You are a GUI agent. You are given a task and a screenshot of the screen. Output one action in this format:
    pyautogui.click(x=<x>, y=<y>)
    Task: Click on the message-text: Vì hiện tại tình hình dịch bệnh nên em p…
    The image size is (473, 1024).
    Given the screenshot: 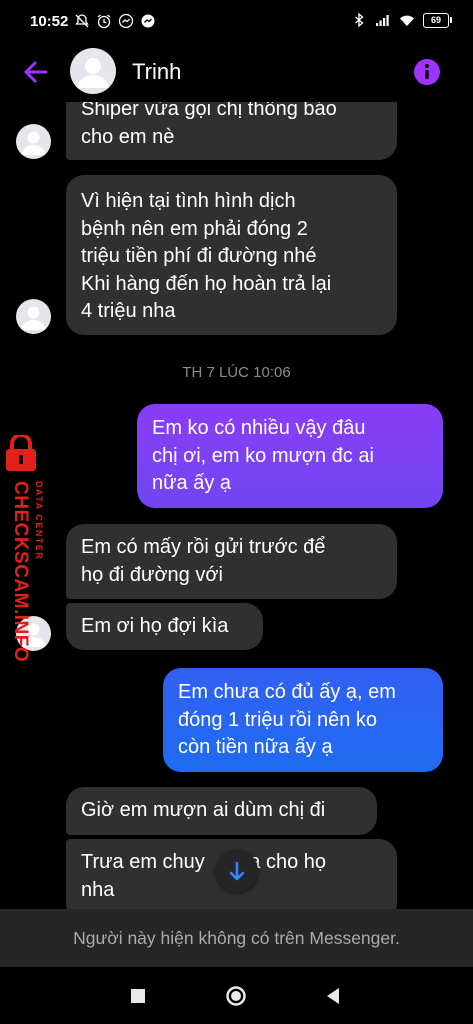 What is the action you would take?
    pyautogui.click(x=206, y=256)
    